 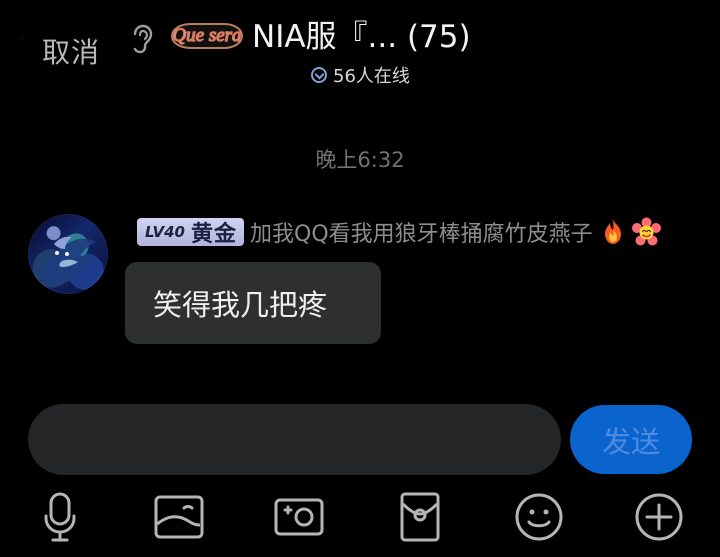 I want to click on red-packet-icon, so click(x=420, y=517).